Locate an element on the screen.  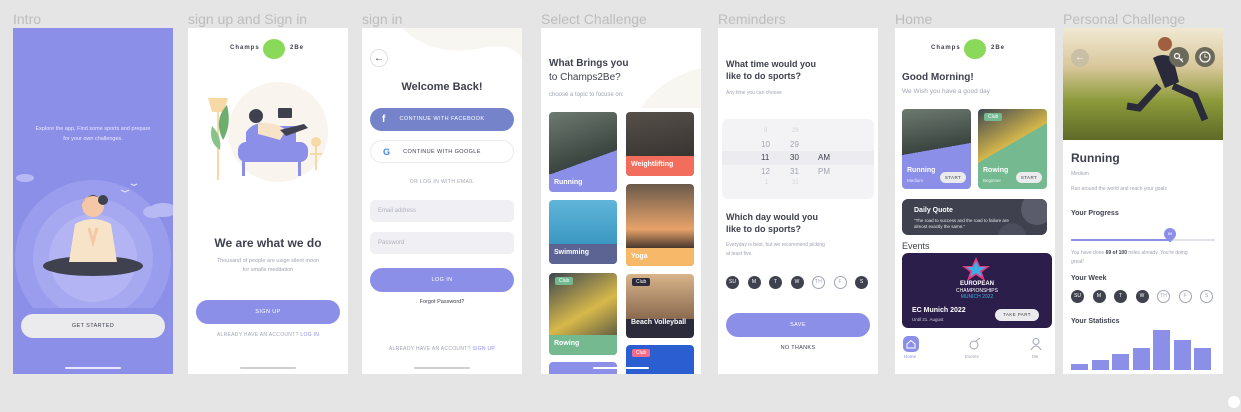
get-started-button: GET STARTED is located at coordinates (93, 326).